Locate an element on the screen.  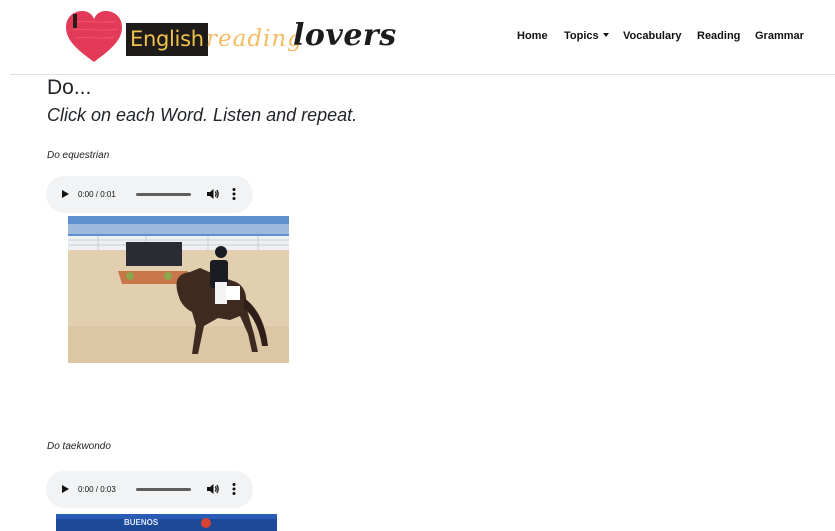
nav-topics-label: Topics is located at coordinates (581, 36).